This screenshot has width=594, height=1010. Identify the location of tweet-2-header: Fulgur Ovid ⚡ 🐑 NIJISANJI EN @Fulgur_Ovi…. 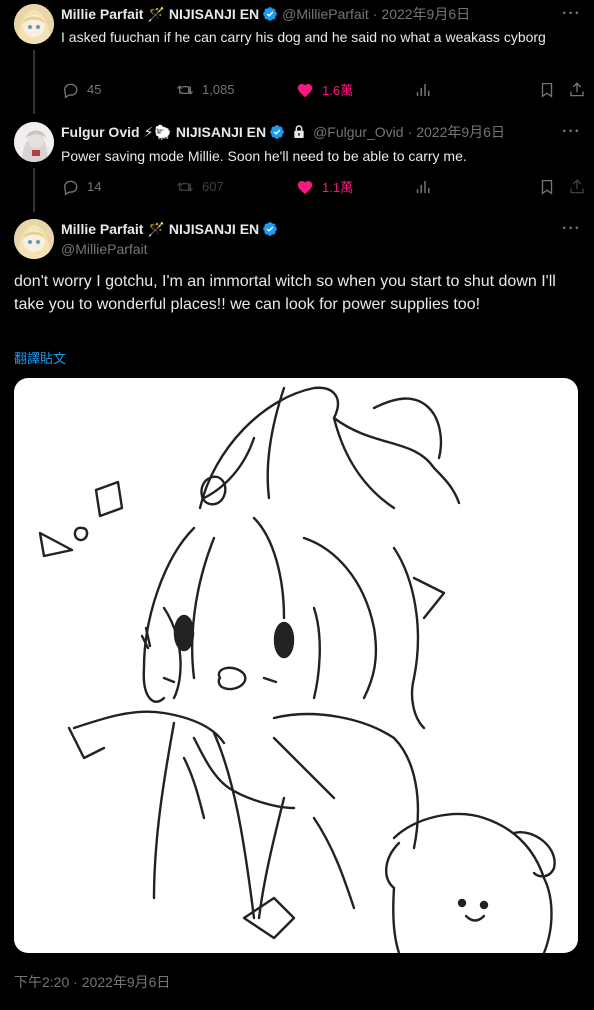
(283, 132).